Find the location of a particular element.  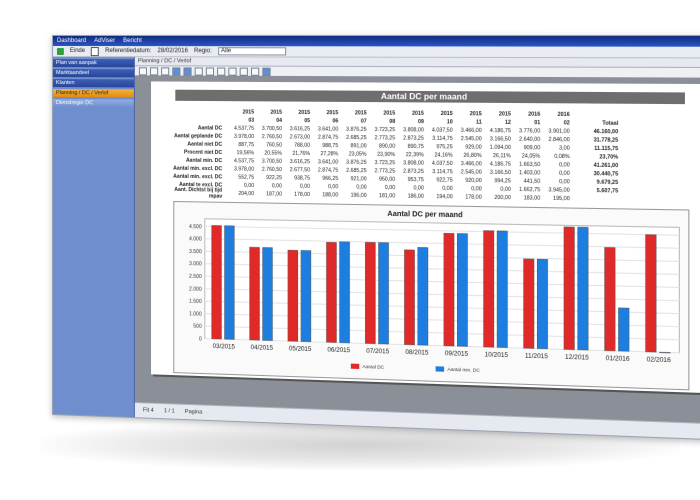

refdate-value: 28/02/2016 is located at coordinates (172, 51).